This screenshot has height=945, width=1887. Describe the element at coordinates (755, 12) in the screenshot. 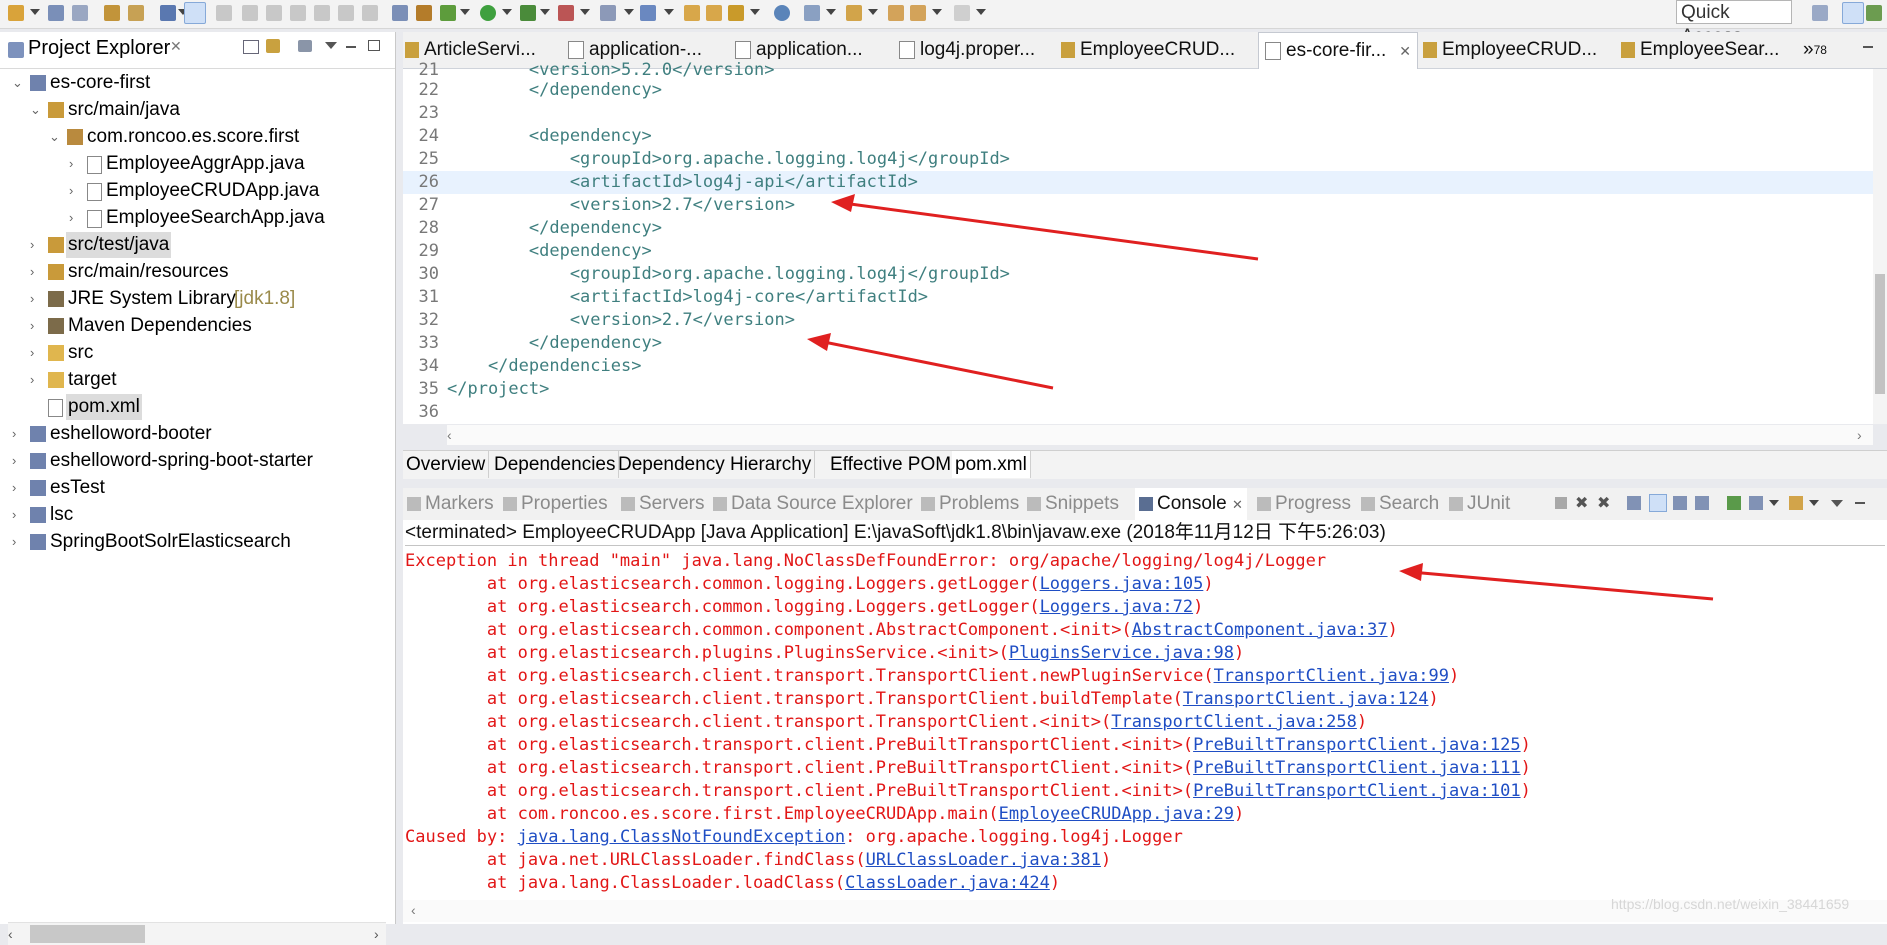

I see `pen-dropdown-icon` at that location.